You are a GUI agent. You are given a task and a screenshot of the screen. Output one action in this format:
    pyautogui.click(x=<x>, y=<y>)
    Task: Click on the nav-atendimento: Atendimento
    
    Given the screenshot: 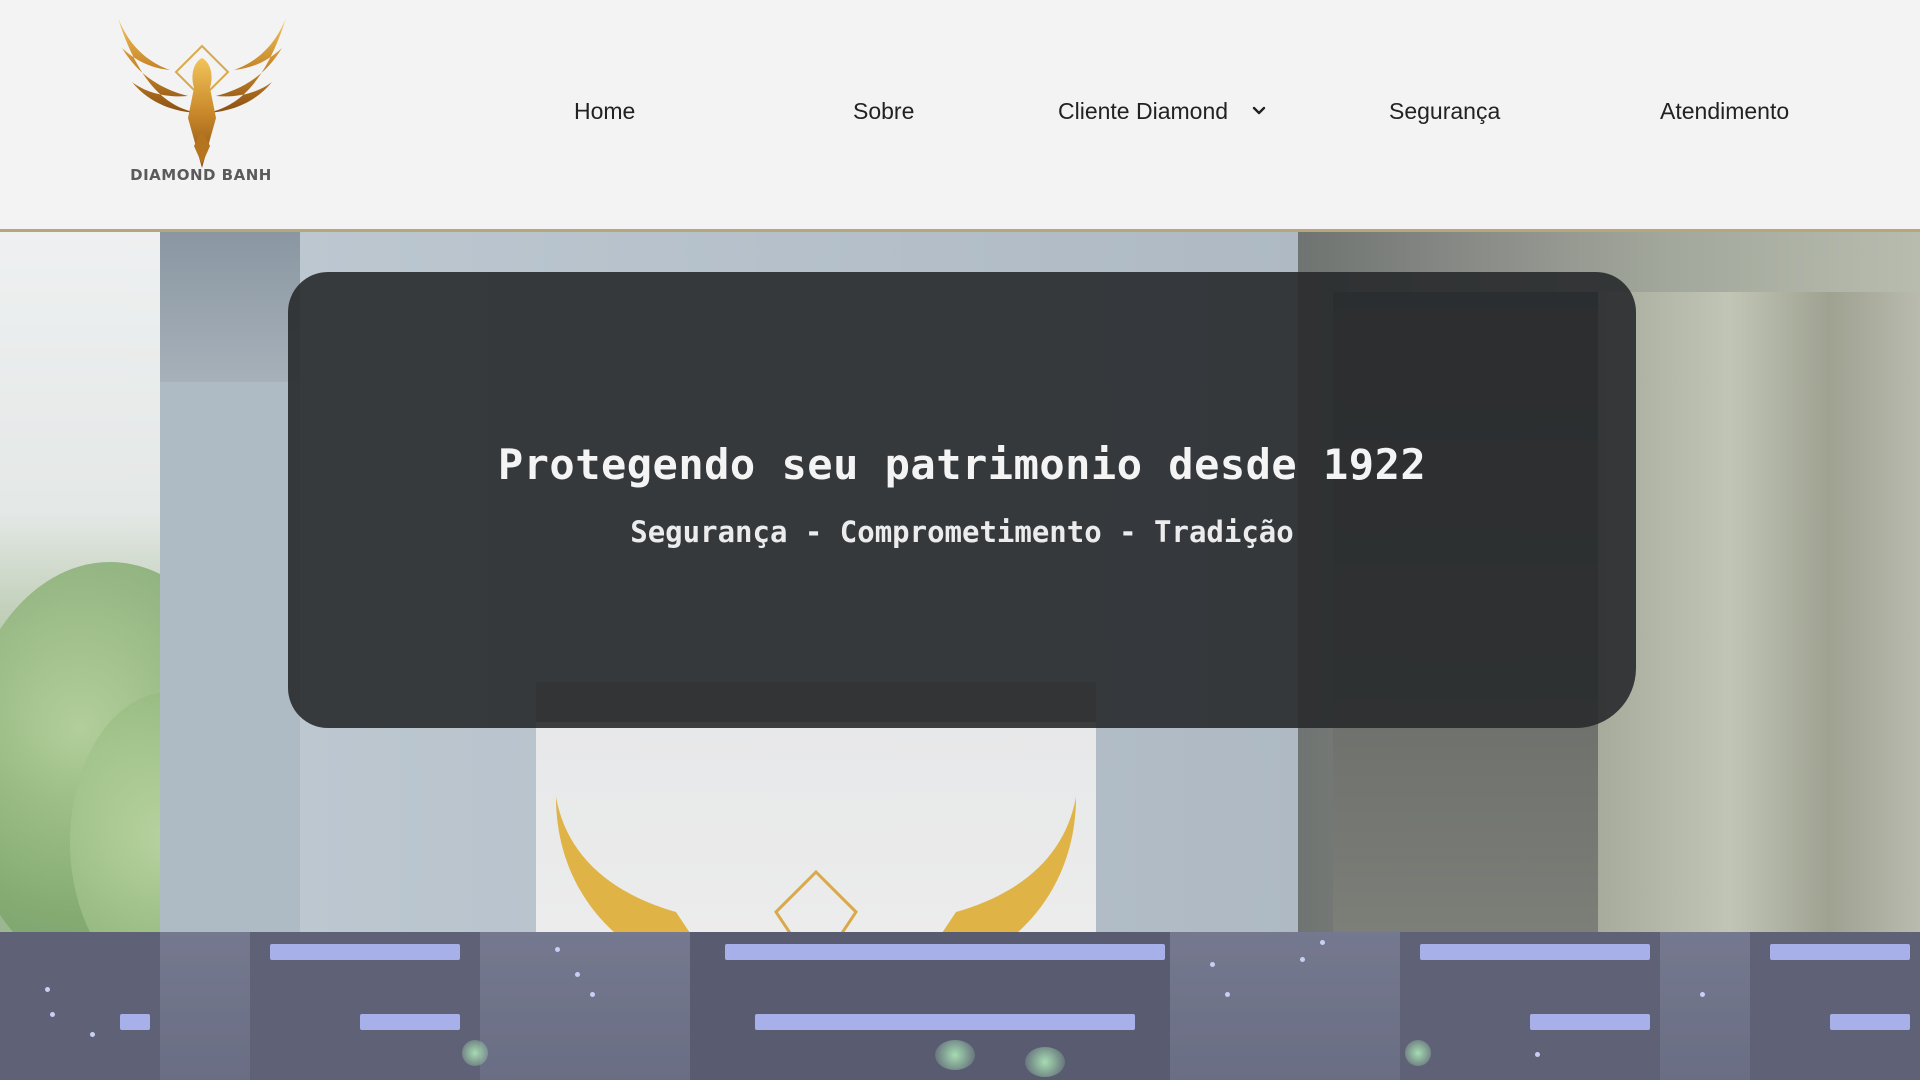 What is the action you would take?
    pyautogui.click(x=1724, y=111)
    